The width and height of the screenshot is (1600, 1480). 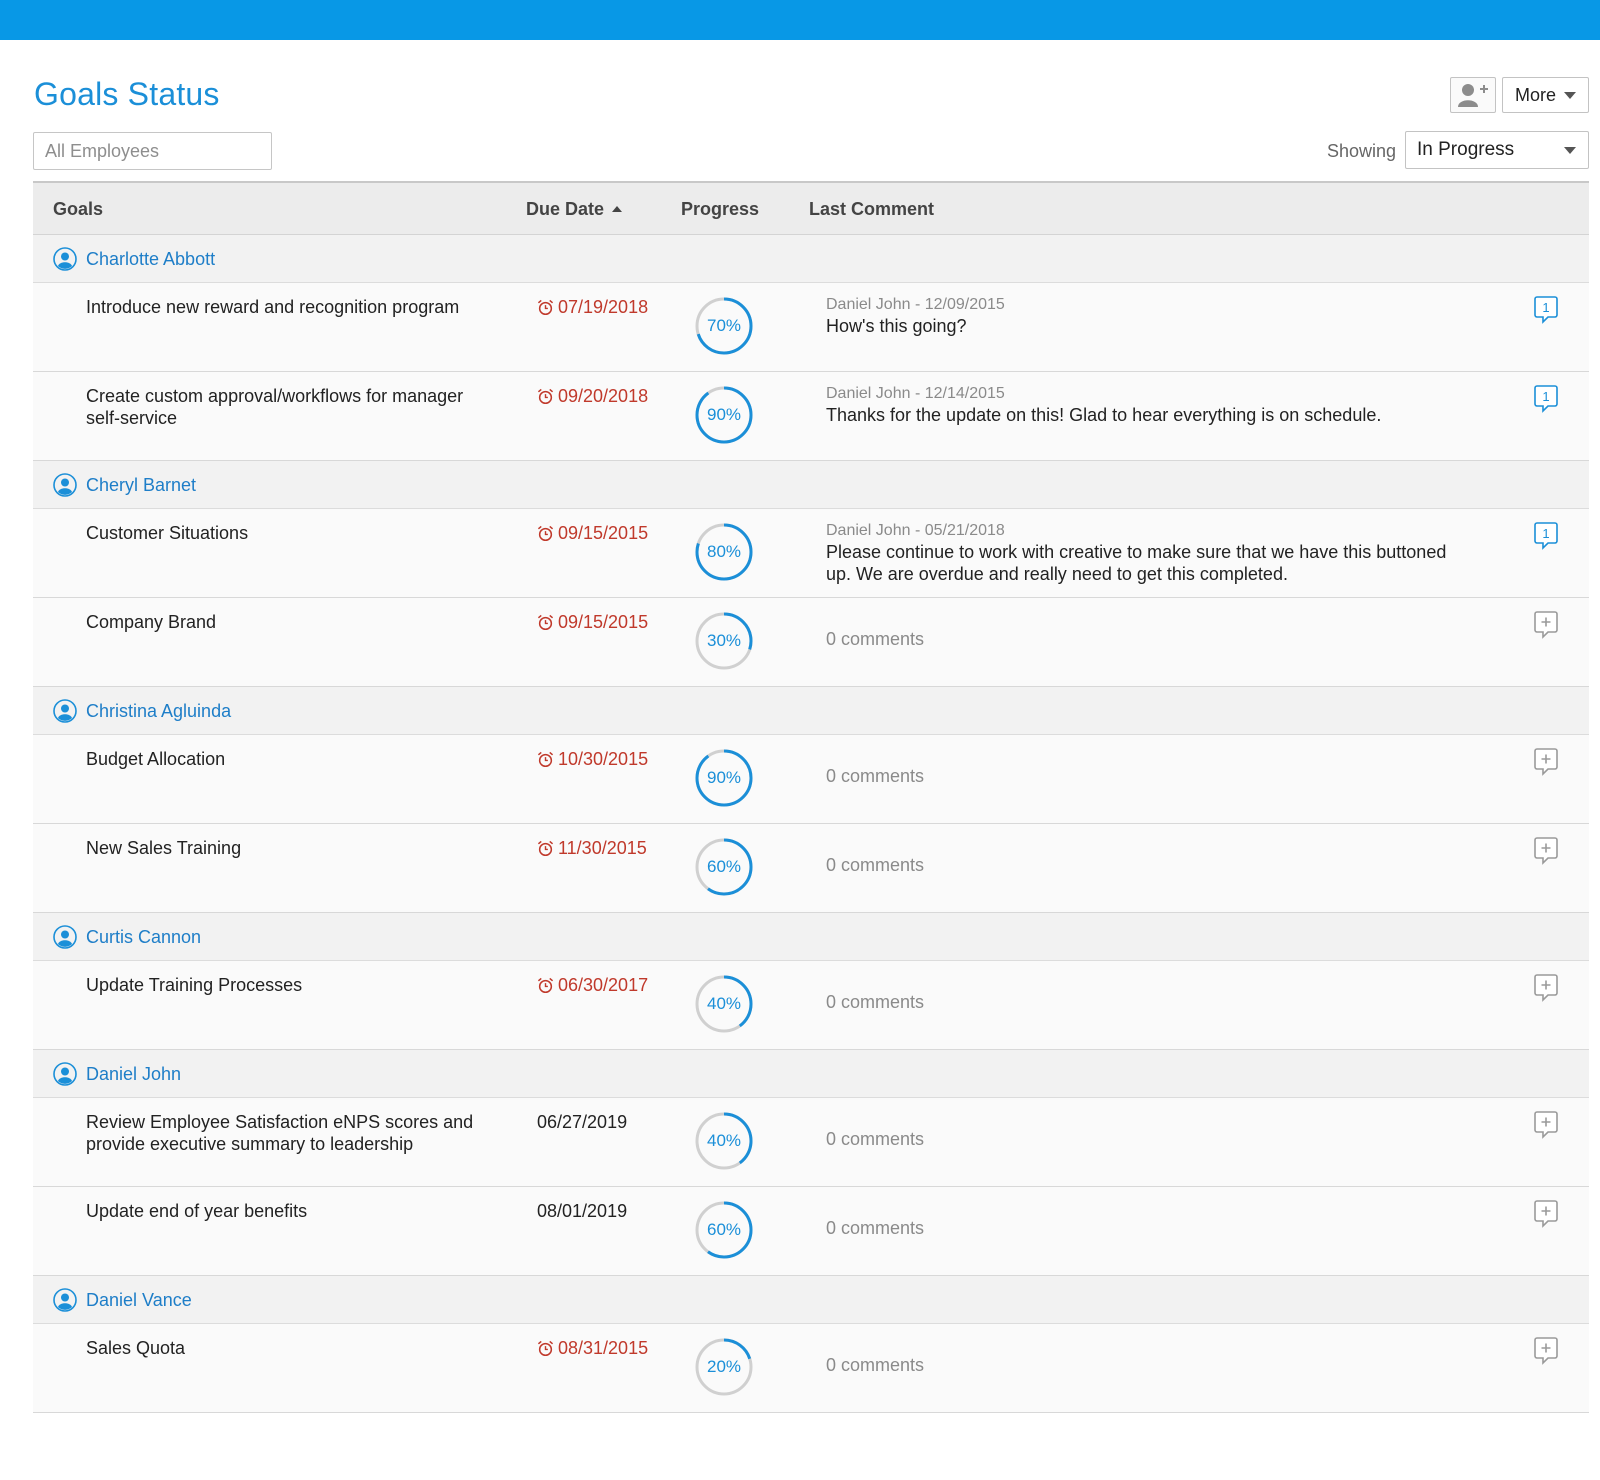 I want to click on due-date-text: 09/20/2018, so click(x=603, y=396).